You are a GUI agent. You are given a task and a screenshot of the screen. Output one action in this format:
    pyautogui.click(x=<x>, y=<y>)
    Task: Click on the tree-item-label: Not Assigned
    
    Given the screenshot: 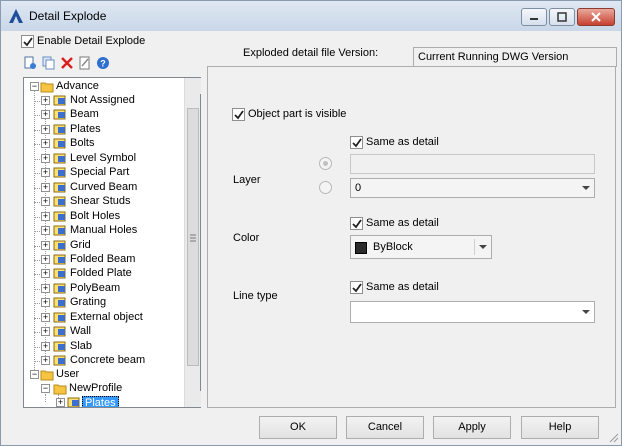 What is the action you would take?
    pyautogui.click(x=102, y=100)
    